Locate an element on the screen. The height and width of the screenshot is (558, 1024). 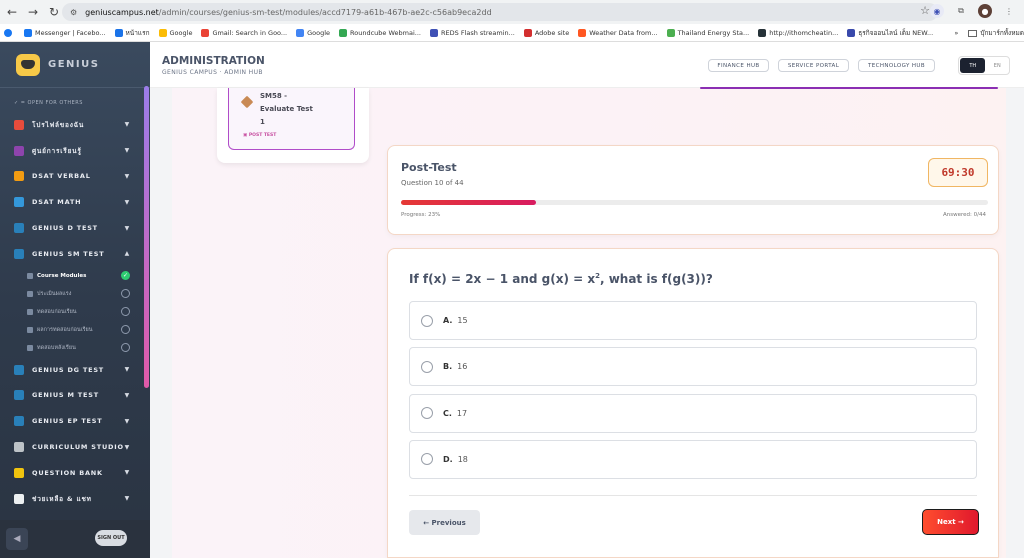
sidebar-item: ช่วยเหลือ & แชท ▼ is located at coordinates (75, 499).